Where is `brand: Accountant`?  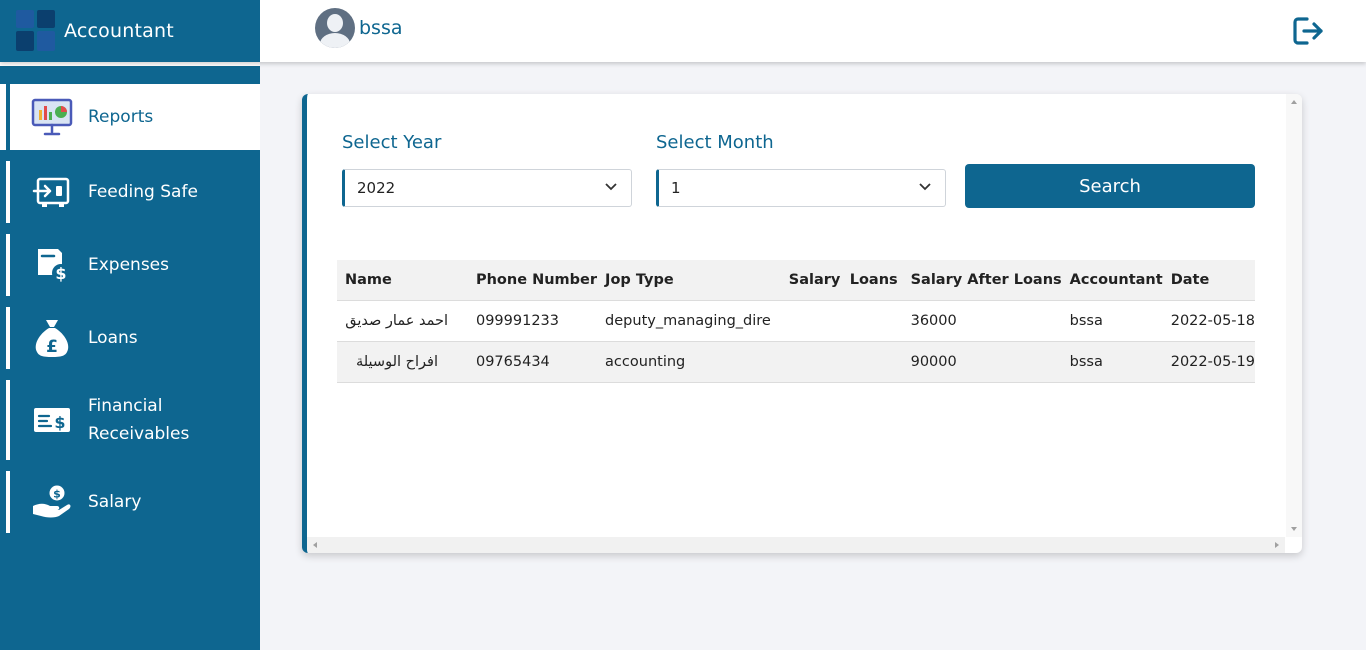 brand: Accountant is located at coordinates (130, 31).